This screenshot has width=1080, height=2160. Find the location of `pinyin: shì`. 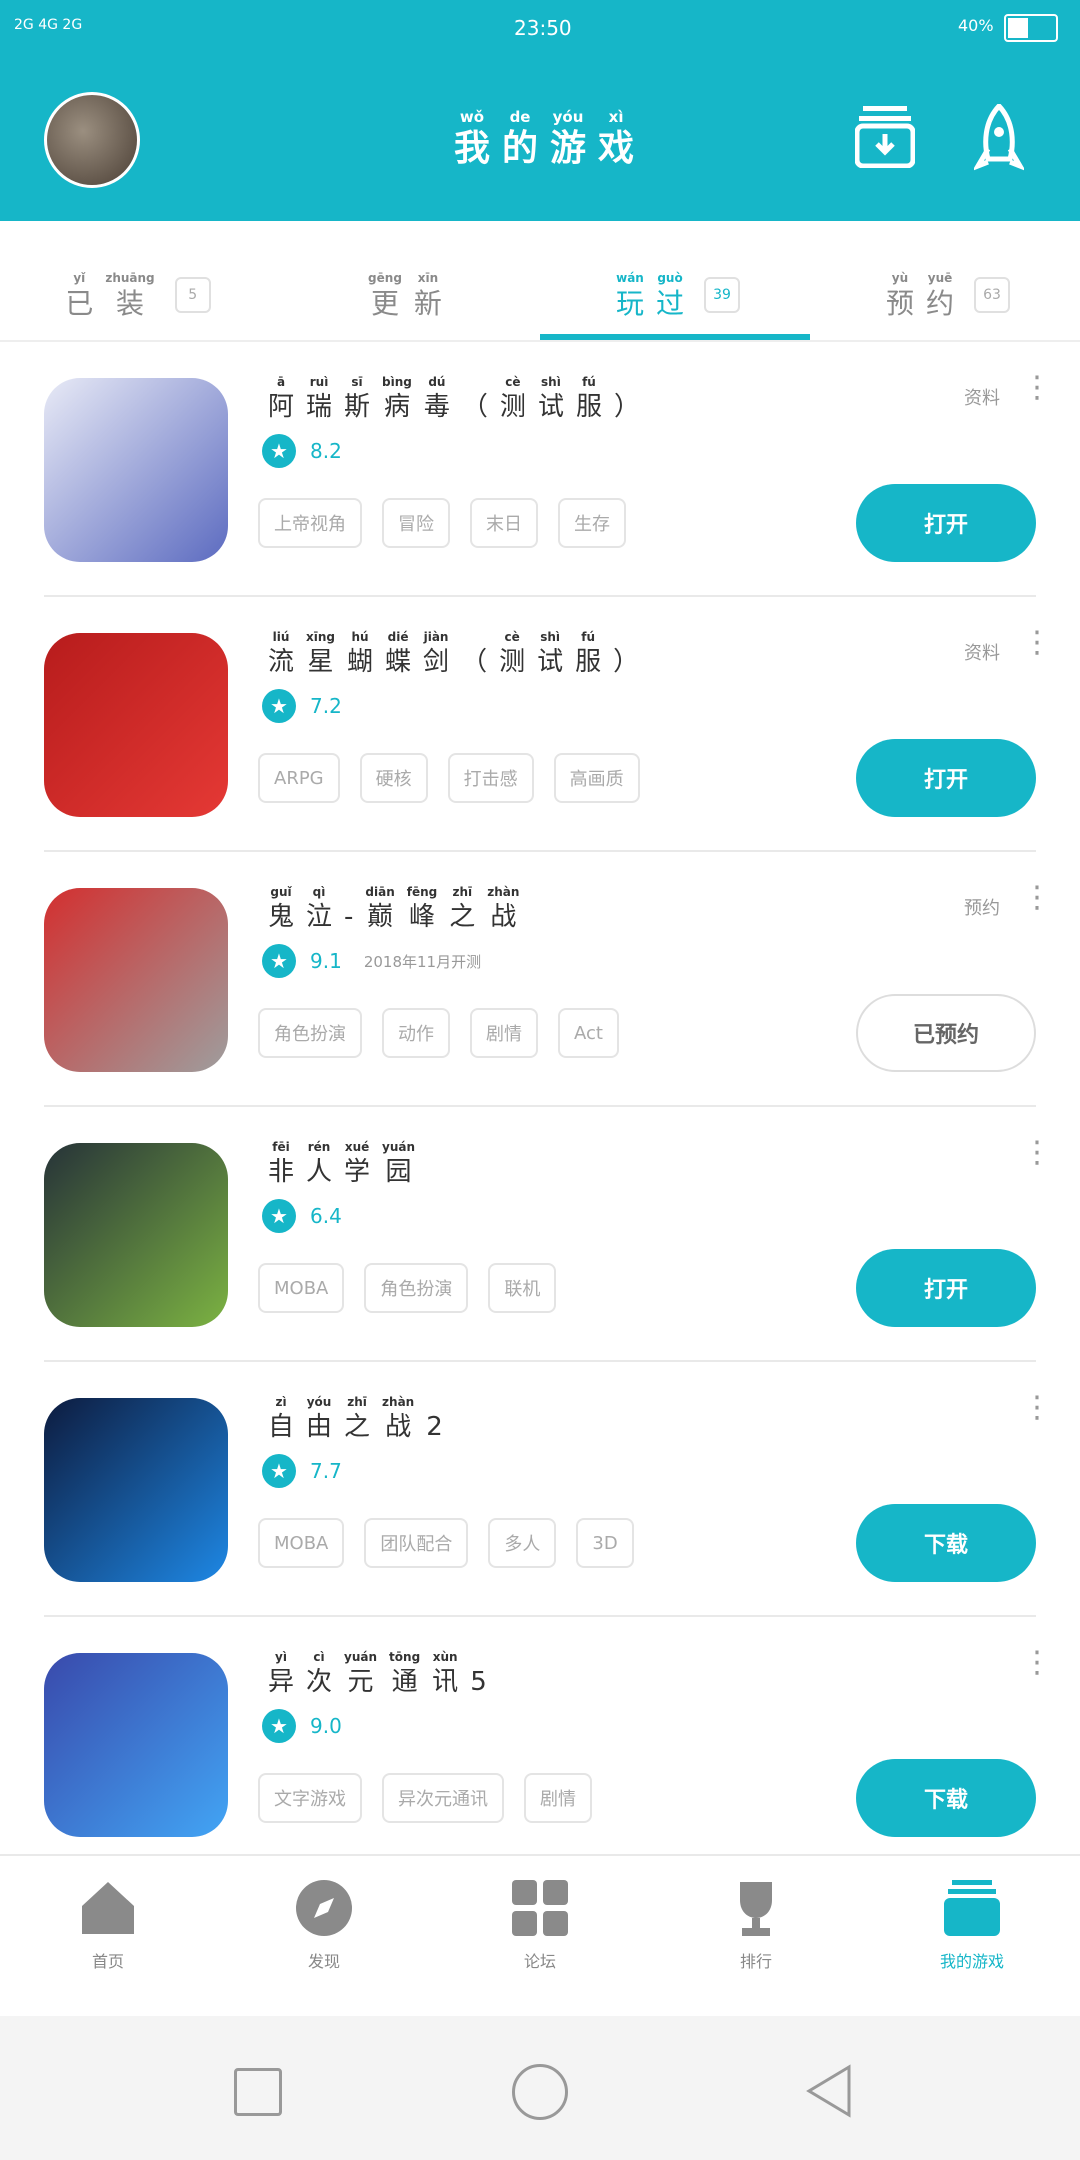

pinyin: shì is located at coordinates (550, 637).